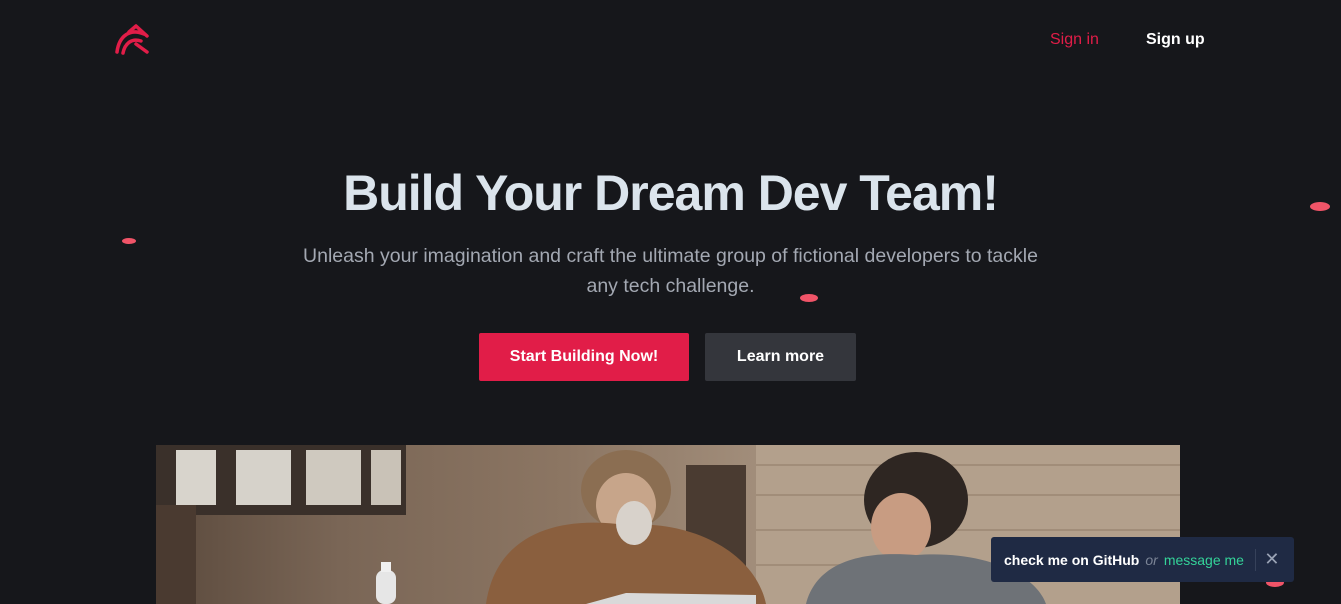 The height and width of the screenshot is (604, 1341). What do you see at coordinates (780, 357) in the screenshot?
I see `learn-more-button: Learn more` at bounding box center [780, 357].